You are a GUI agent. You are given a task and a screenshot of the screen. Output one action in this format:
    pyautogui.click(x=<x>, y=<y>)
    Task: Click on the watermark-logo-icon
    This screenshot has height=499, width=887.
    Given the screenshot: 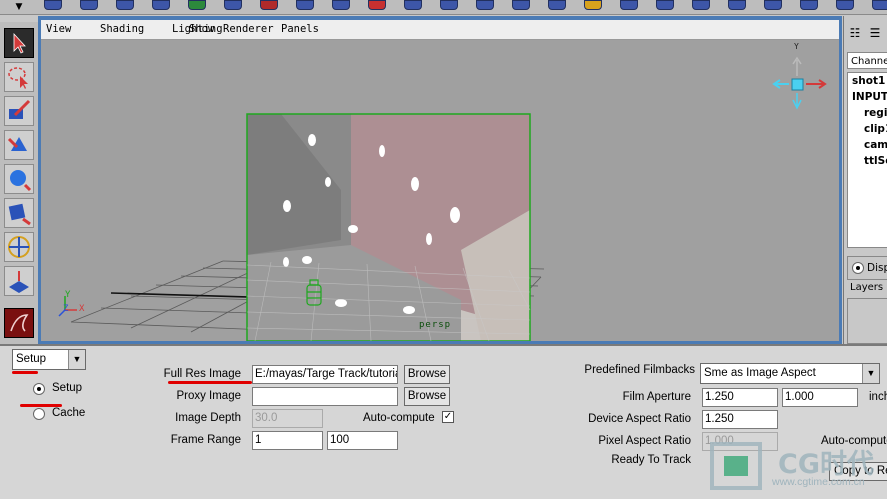 What is the action you would take?
    pyautogui.click(x=736, y=466)
    